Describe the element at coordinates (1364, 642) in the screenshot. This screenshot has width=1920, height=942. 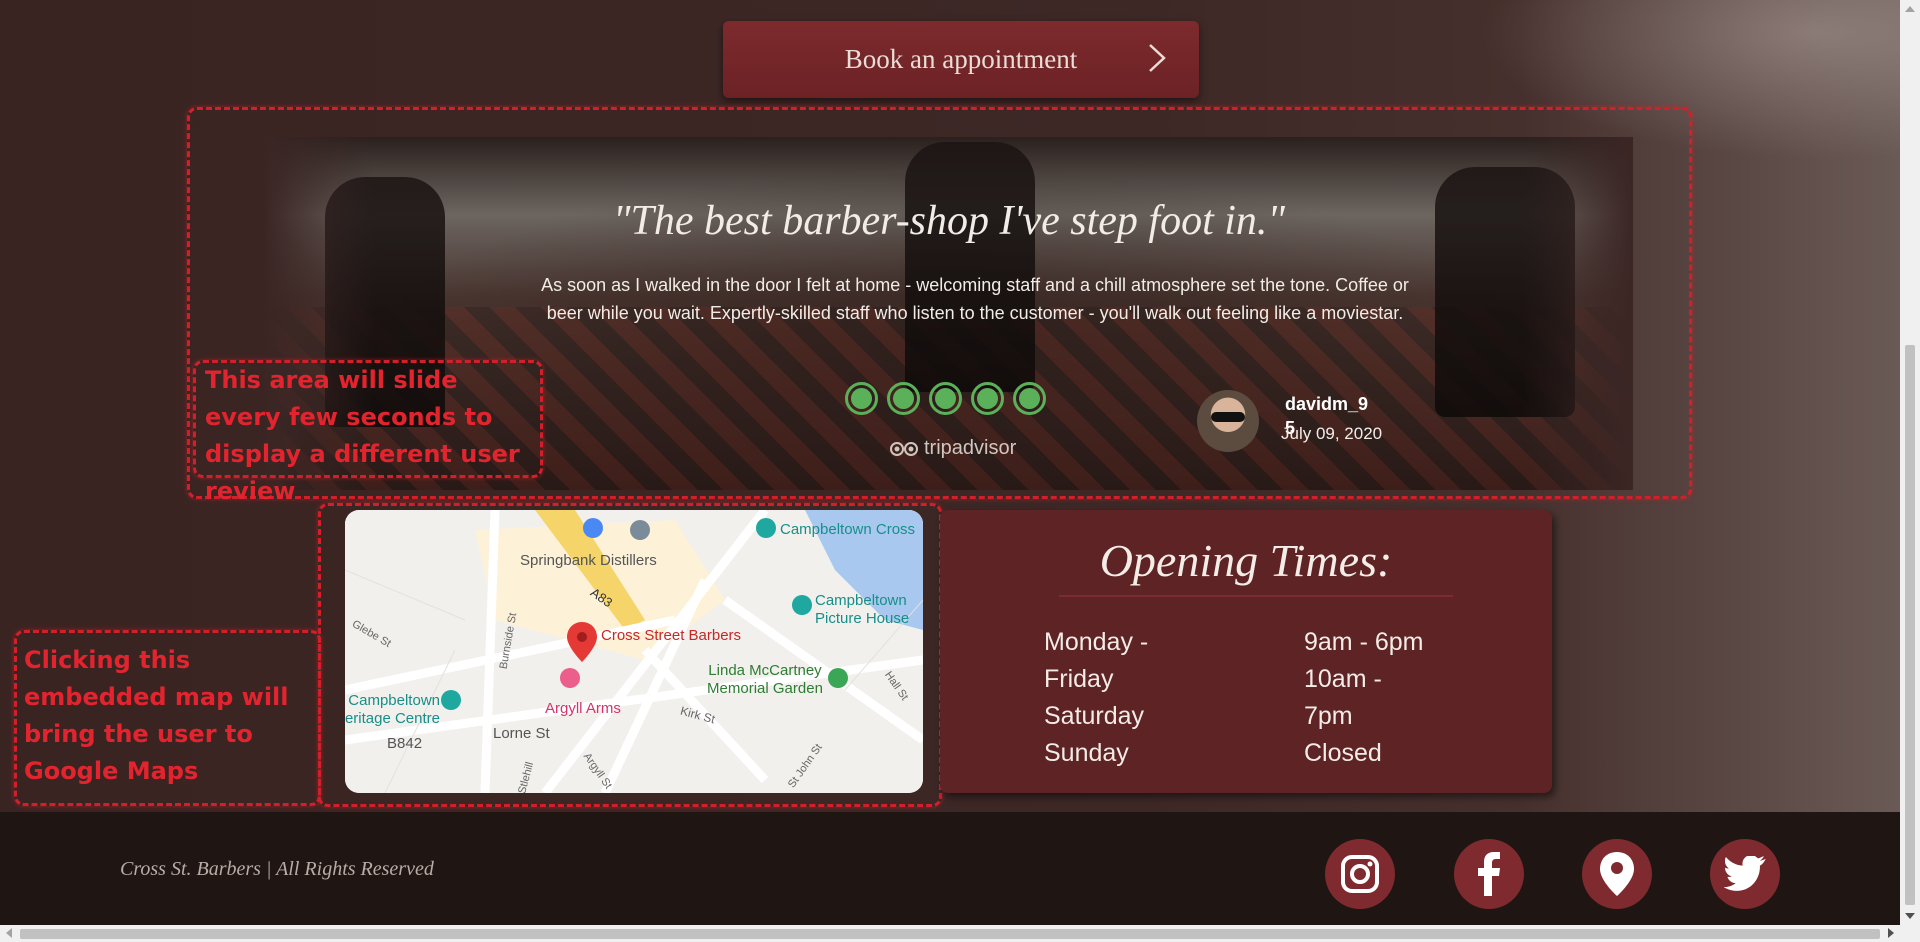
I see `hours-value: 9am - 6pm` at that location.